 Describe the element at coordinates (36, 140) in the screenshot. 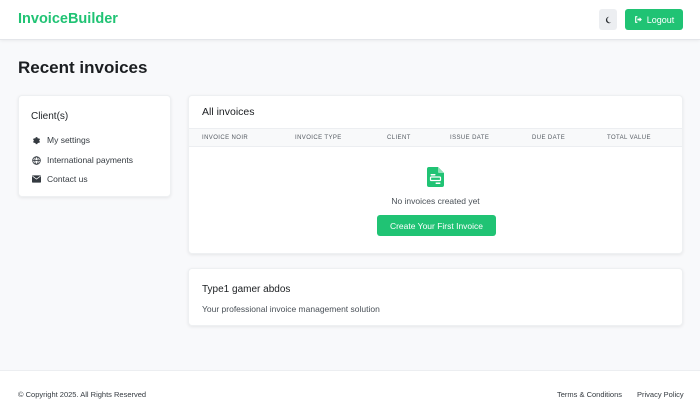

I see `gear-icon` at that location.